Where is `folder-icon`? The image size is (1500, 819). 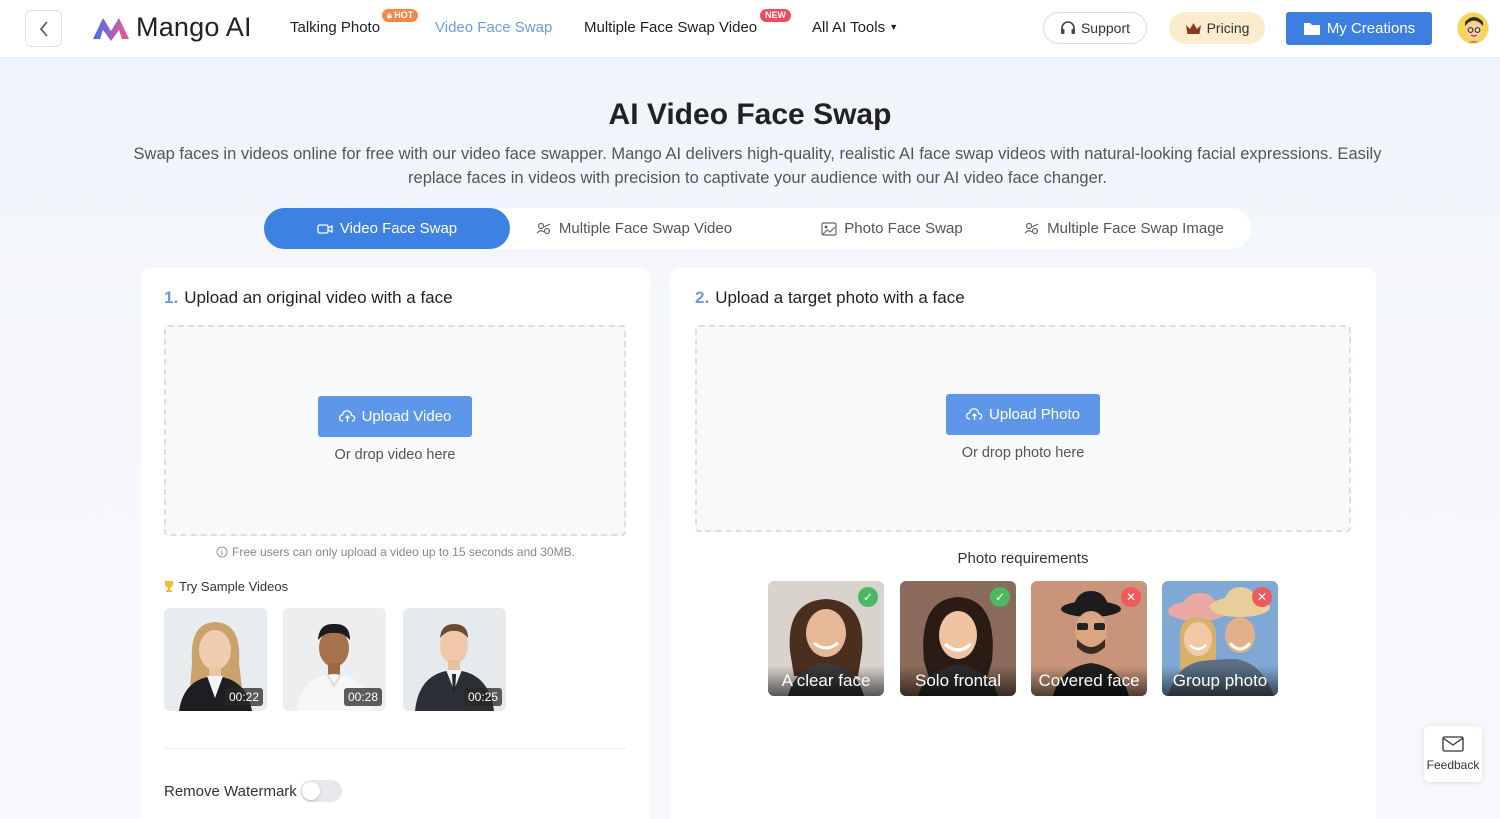 folder-icon is located at coordinates (1311, 29).